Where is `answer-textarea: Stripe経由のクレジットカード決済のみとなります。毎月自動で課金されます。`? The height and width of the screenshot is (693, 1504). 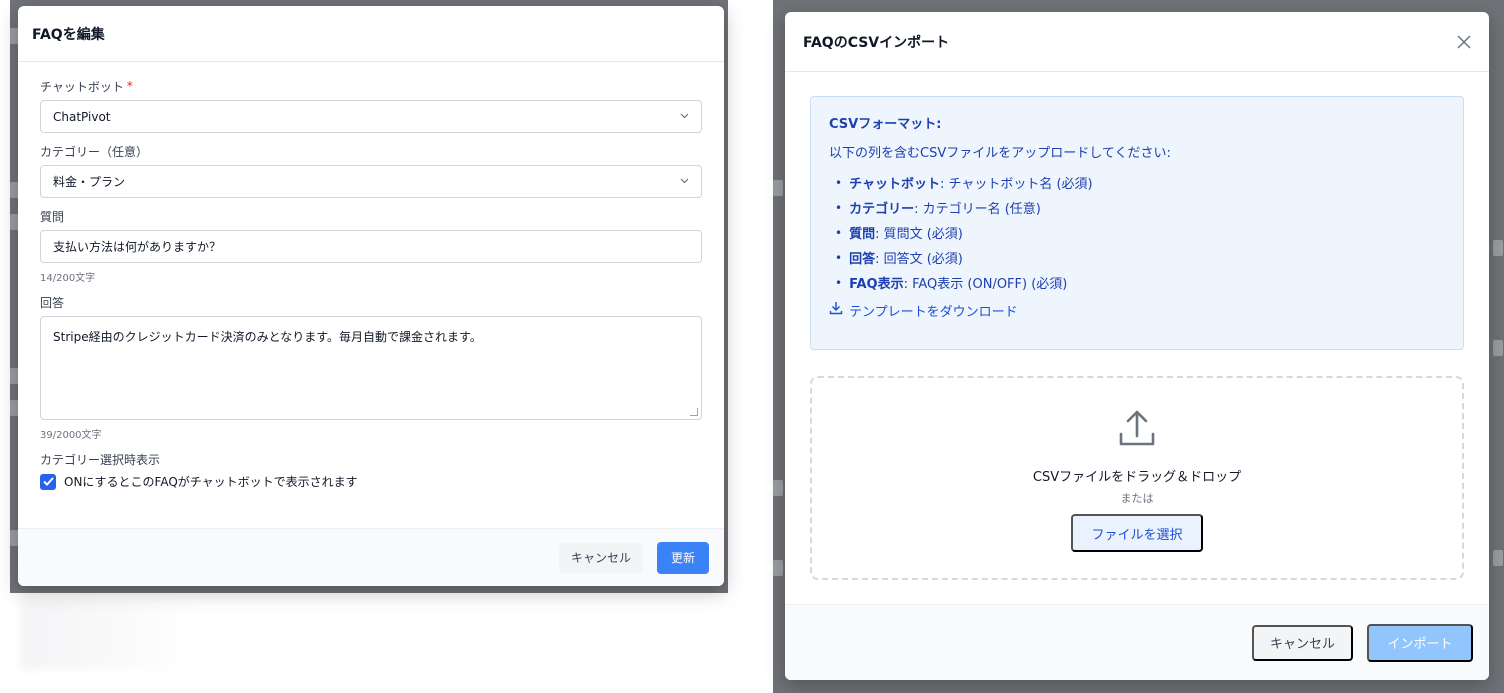 answer-textarea: Stripe経由のクレジットカード決済のみとなります。毎月自動で課金されます。 is located at coordinates (371, 368).